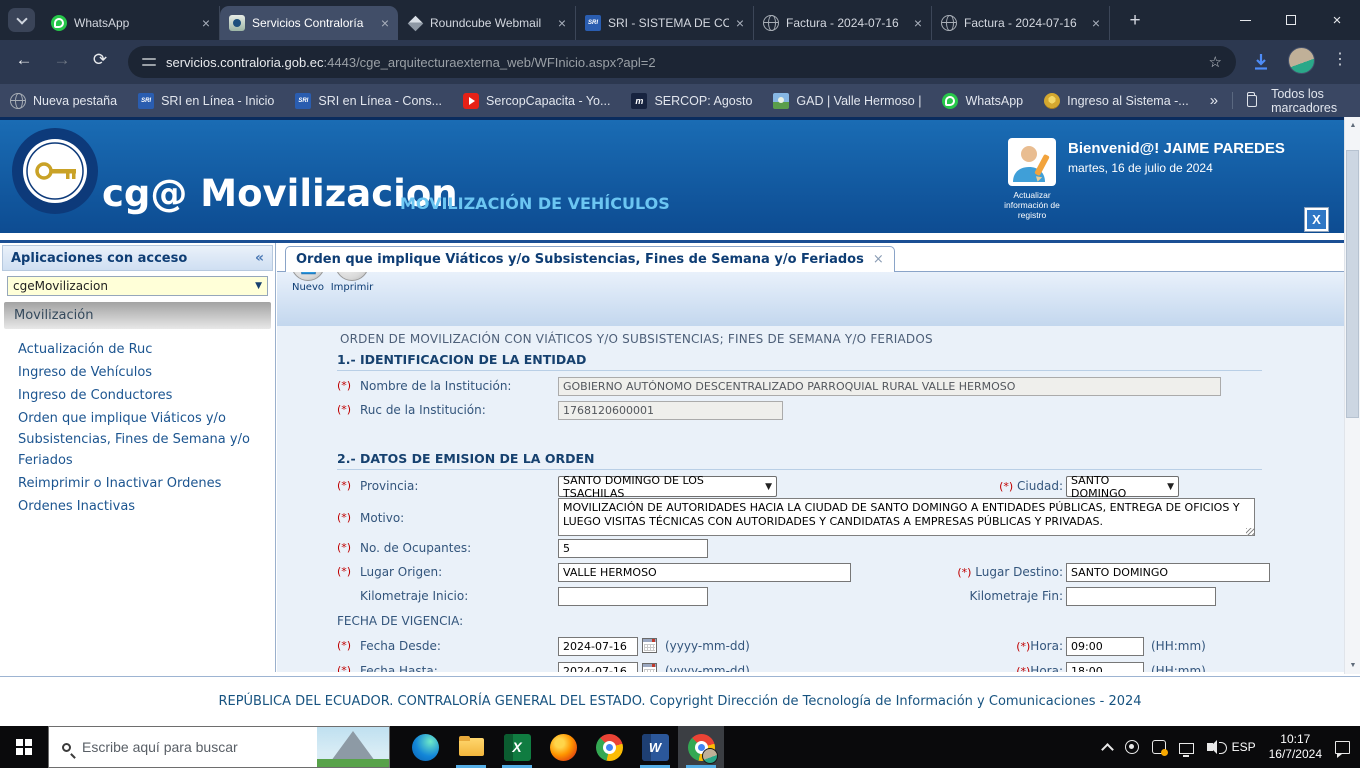 The height and width of the screenshot is (768, 1360). What do you see at coordinates (1352, 284) in the screenshot?
I see `scrollbar-thumb` at bounding box center [1352, 284].